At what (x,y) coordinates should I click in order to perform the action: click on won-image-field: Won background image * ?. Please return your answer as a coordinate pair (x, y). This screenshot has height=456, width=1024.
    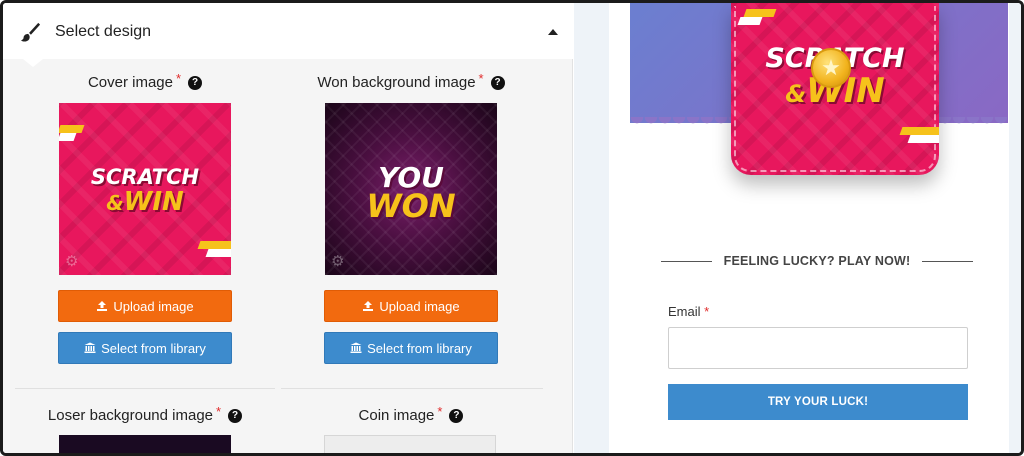
    Looking at the image, I should click on (411, 81).